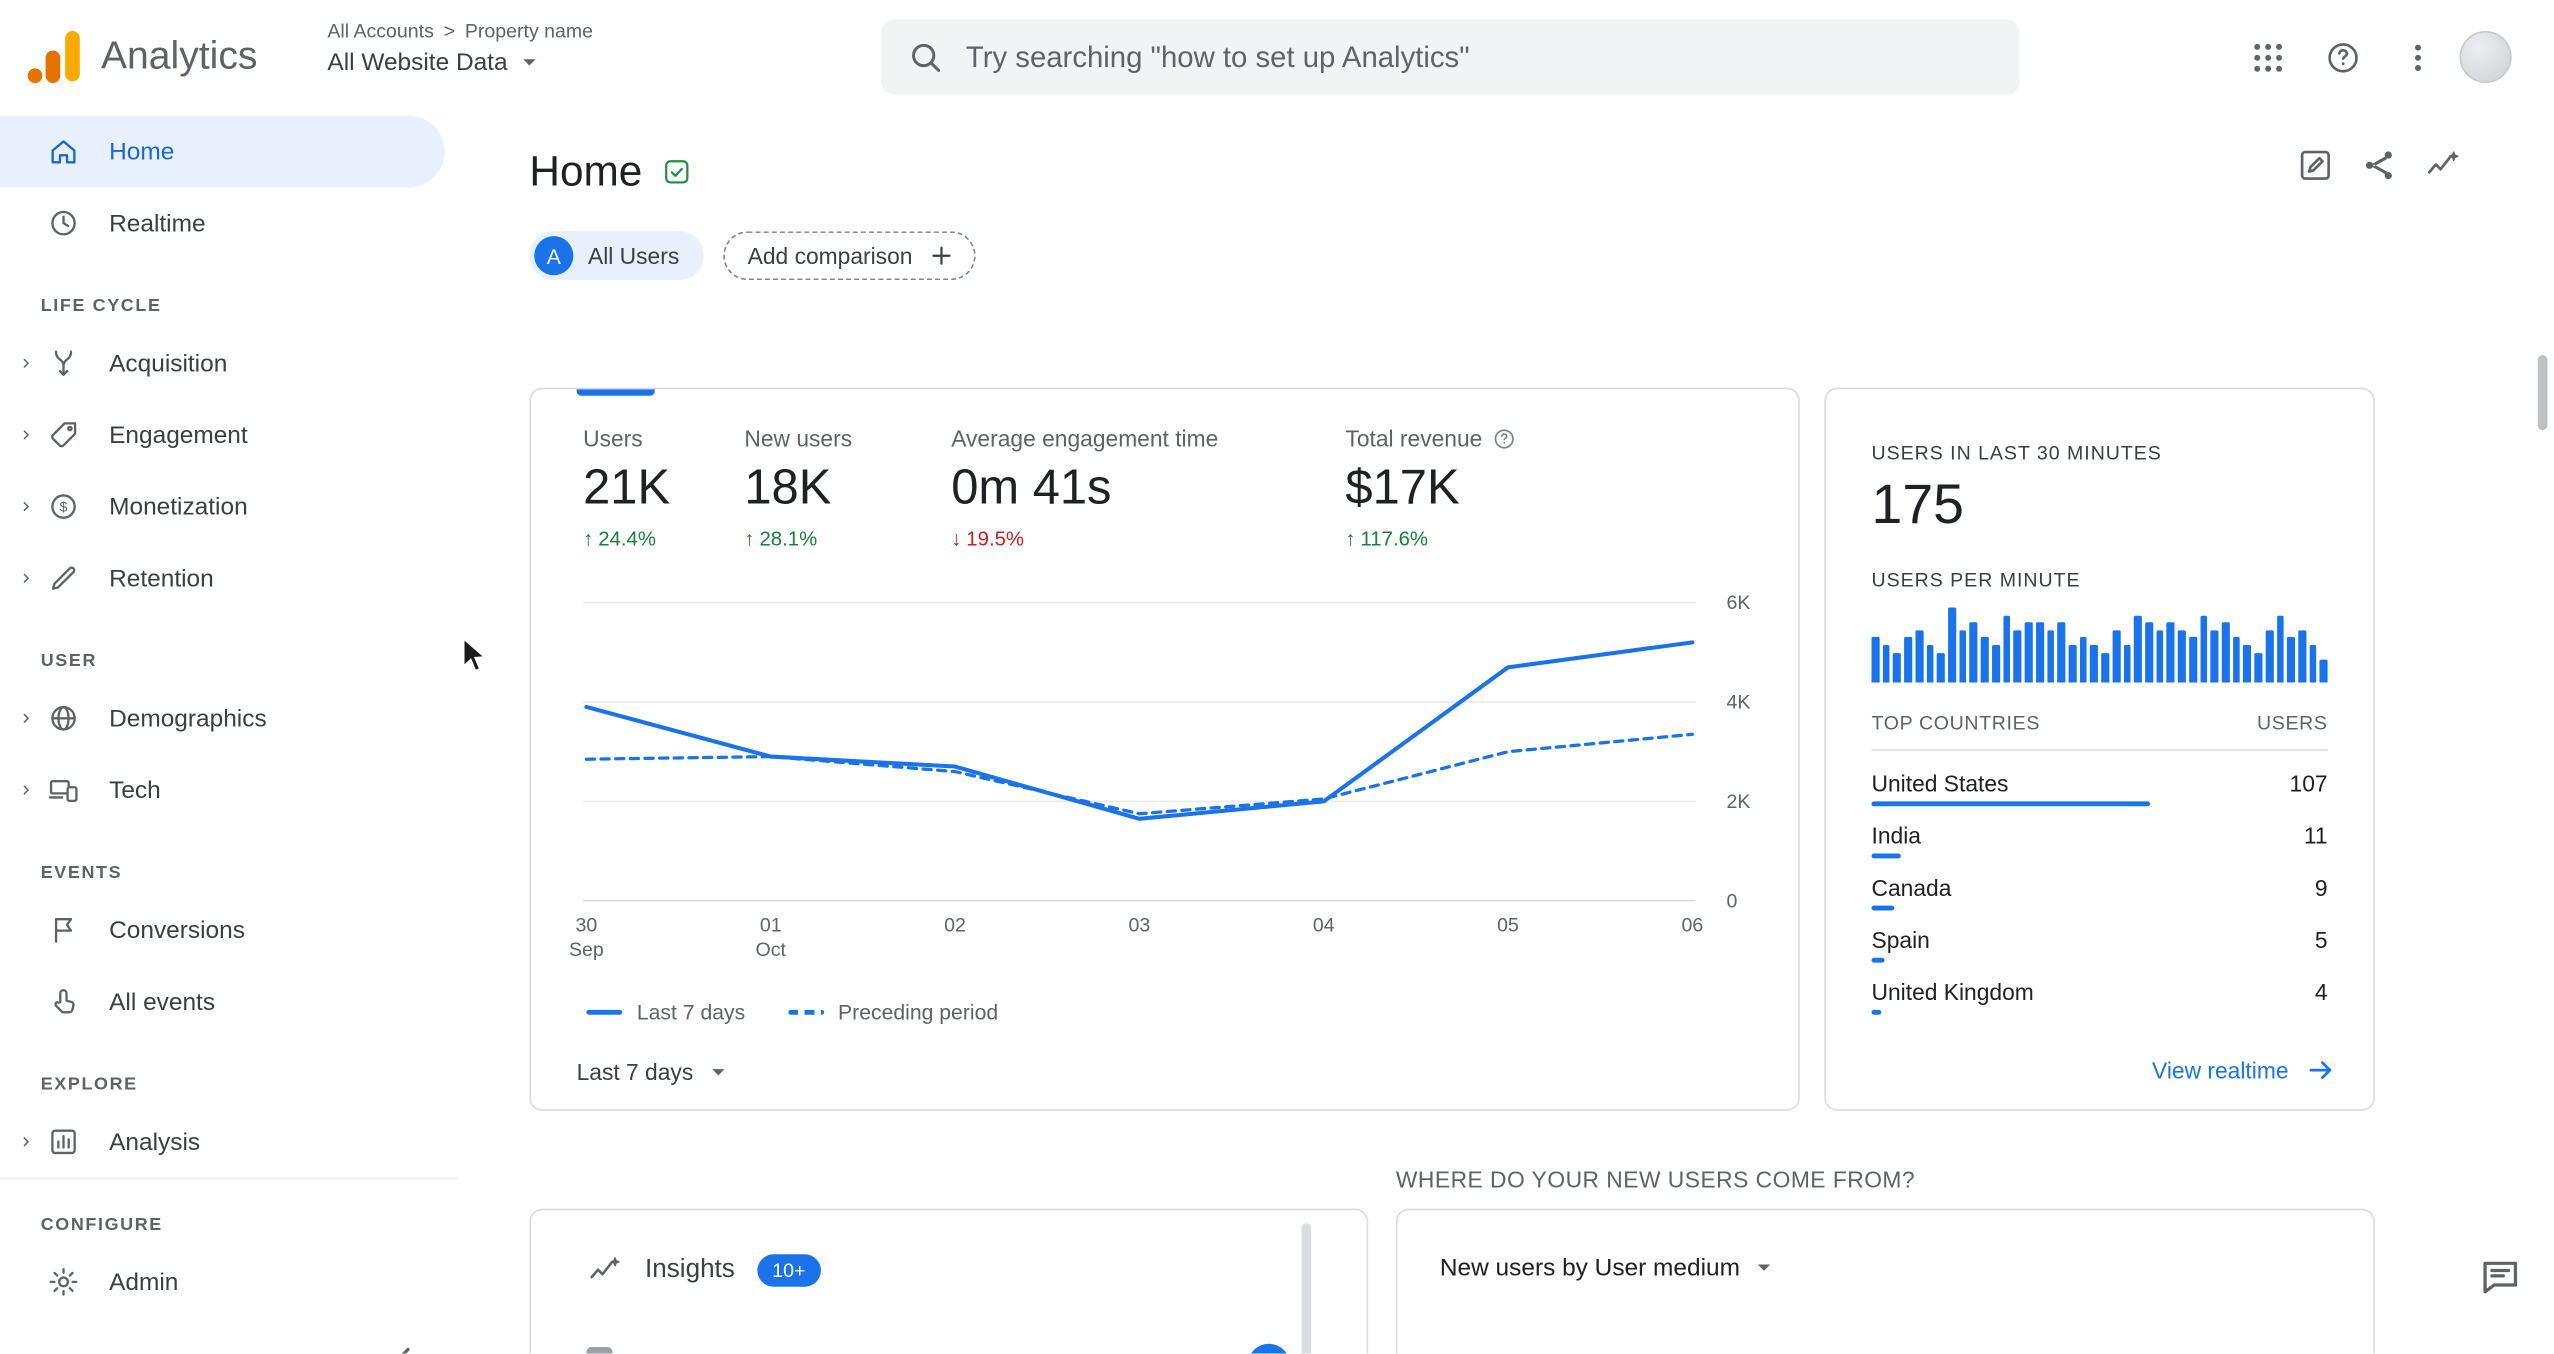  Describe the element at coordinates (2500, 1276) in the screenshot. I see `chat-feedback-button` at that location.